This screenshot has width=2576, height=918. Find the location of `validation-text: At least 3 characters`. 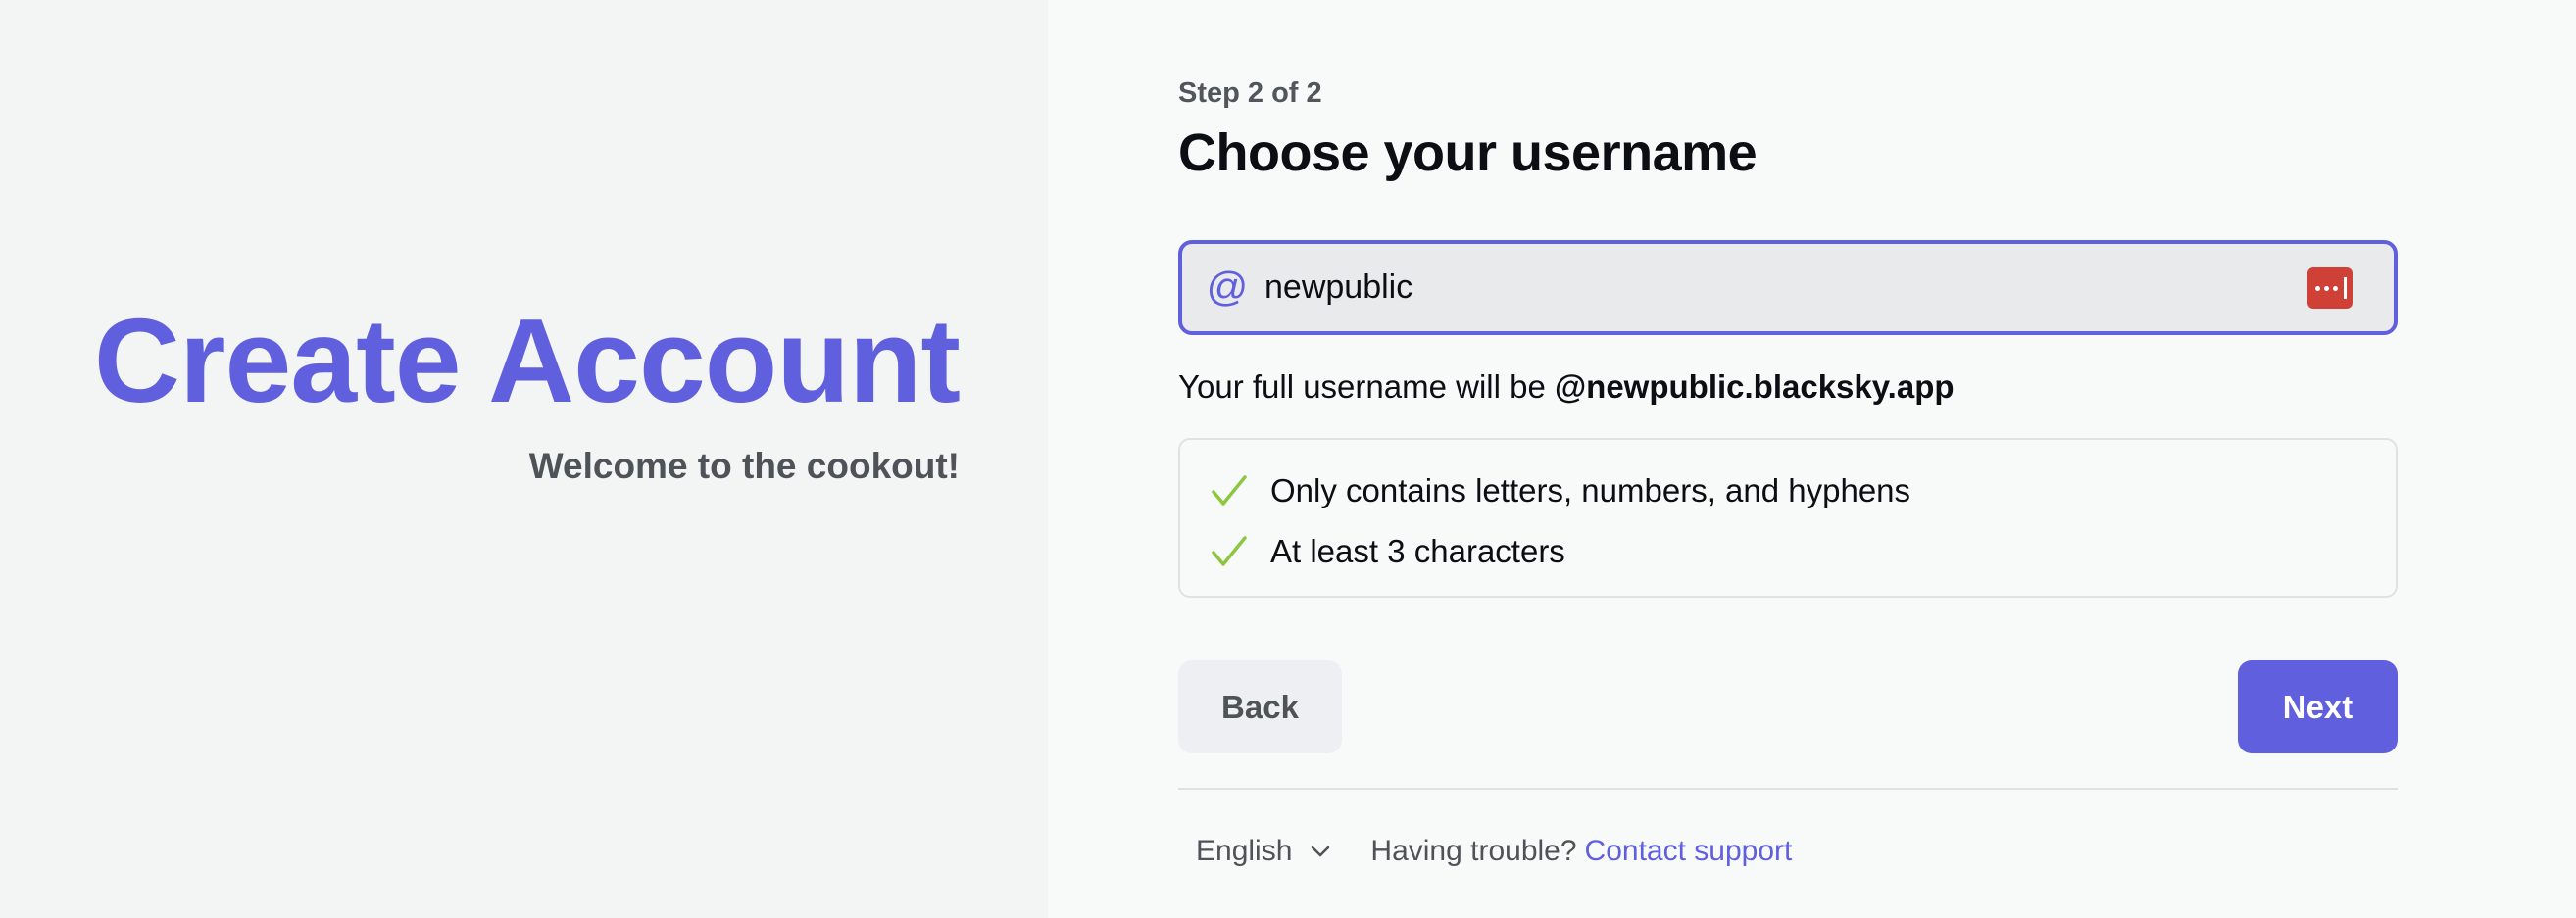

validation-text: At least 3 characters is located at coordinates (1417, 551).